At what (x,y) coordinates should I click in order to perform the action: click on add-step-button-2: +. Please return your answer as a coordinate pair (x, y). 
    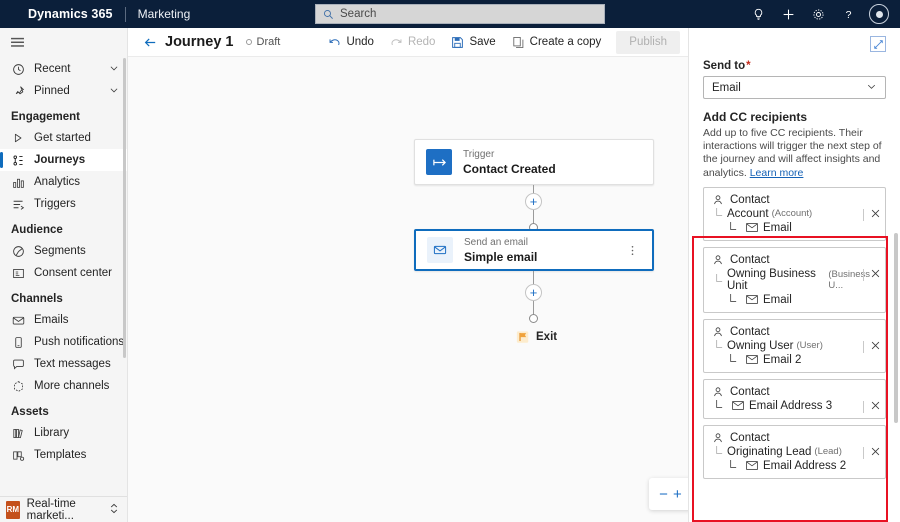
    Looking at the image, I should click on (533, 292).